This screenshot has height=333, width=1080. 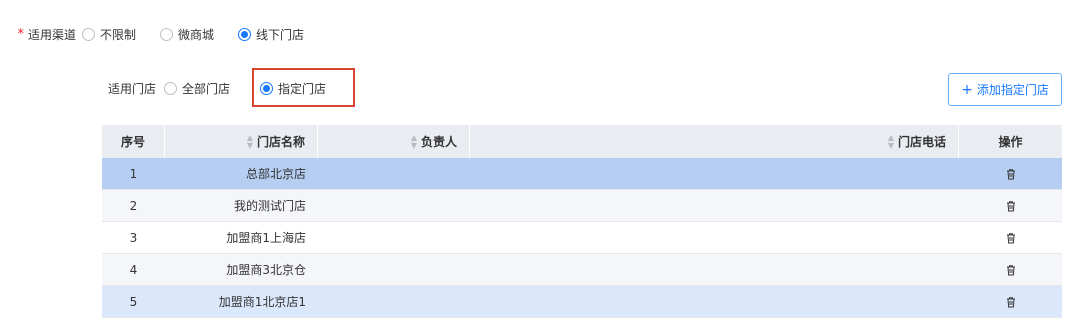 What do you see at coordinates (52, 34) in the screenshot?
I see `channel-label: 适用渠道` at bounding box center [52, 34].